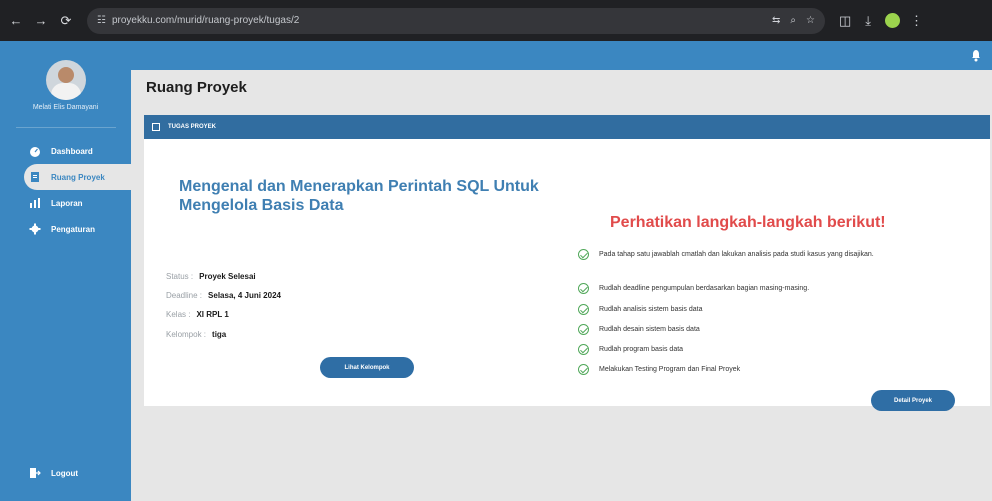  Describe the element at coordinates (35, 151) in the screenshot. I see `dashboard-icon` at that location.